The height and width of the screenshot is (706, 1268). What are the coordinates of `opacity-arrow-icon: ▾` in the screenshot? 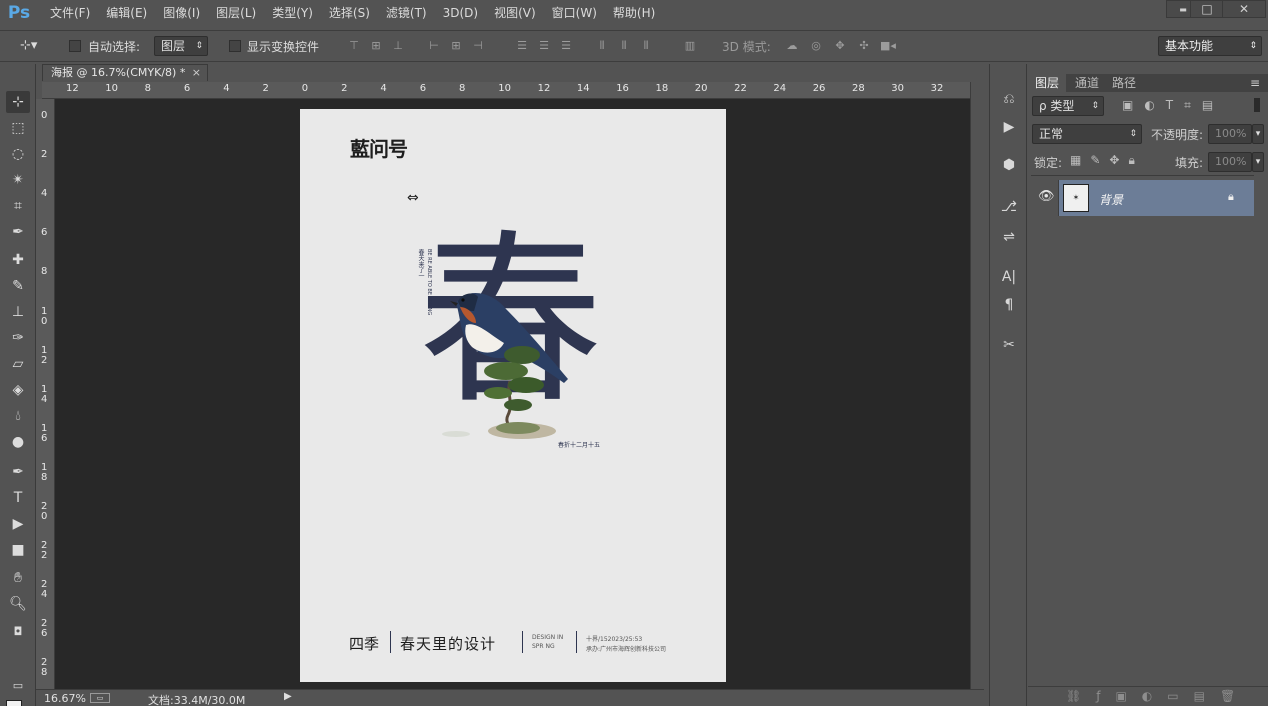 It's located at (1258, 134).